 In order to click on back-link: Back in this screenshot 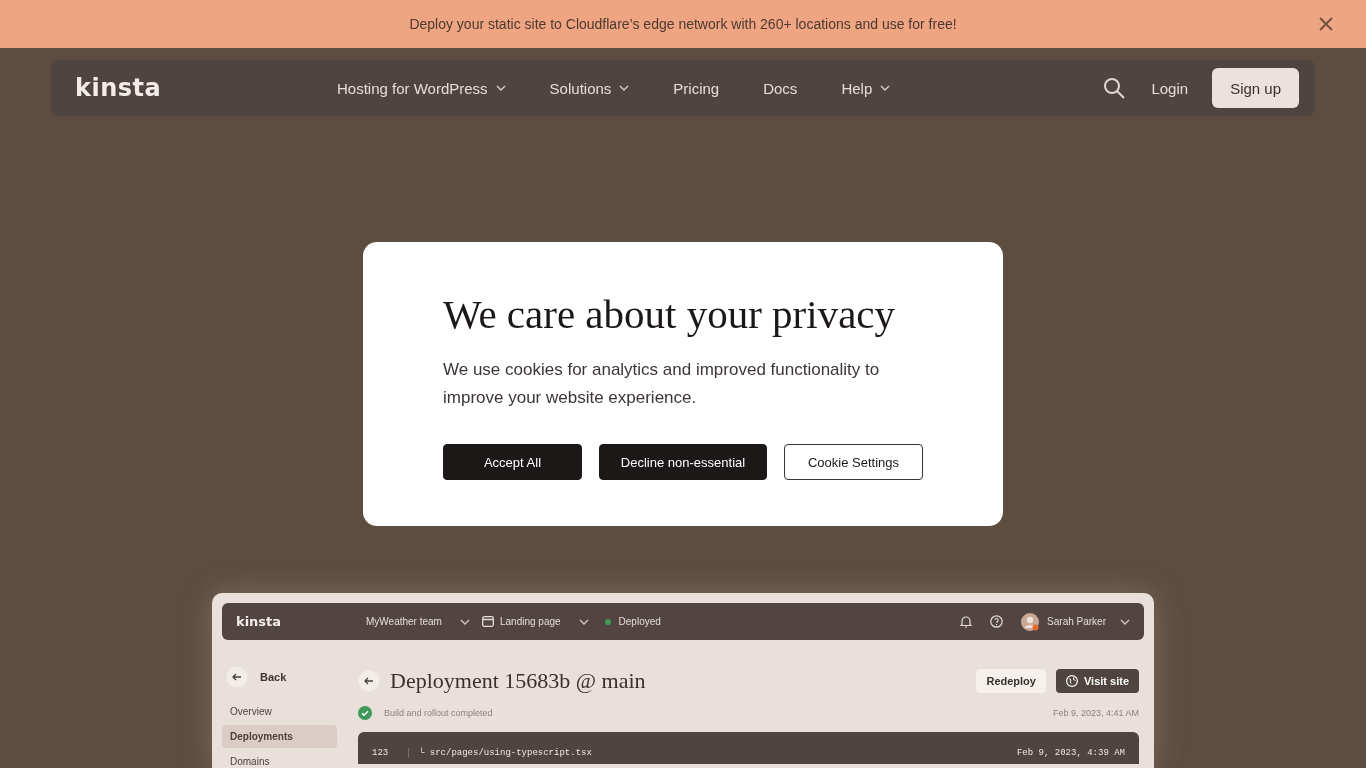, I will do `click(281, 677)`.